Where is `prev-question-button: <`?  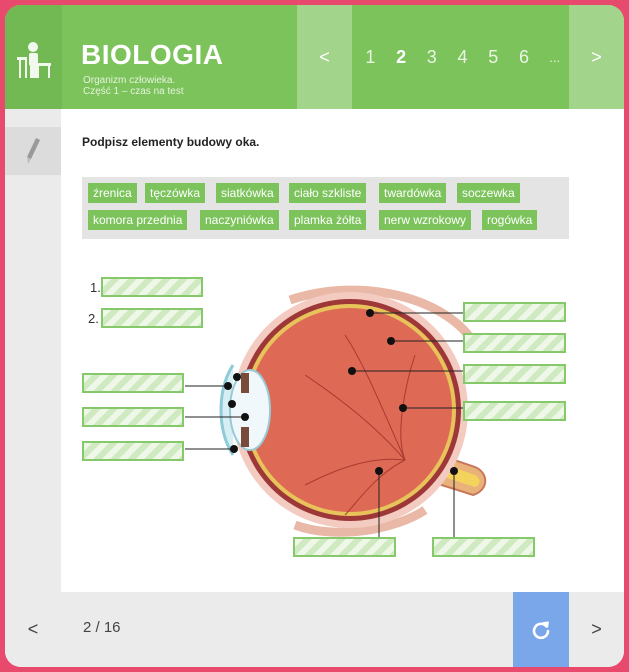
prev-question-button: < is located at coordinates (33, 629).